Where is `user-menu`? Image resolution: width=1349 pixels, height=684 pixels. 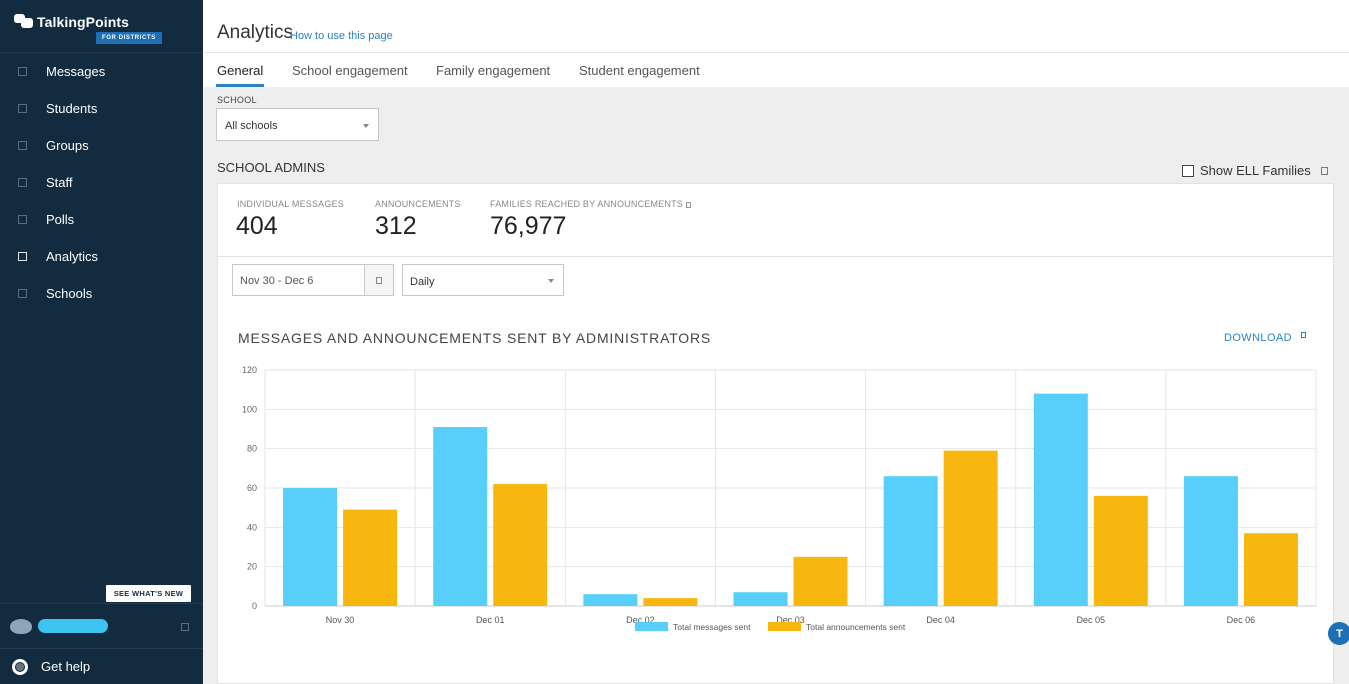
user-menu is located at coordinates (101, 625).